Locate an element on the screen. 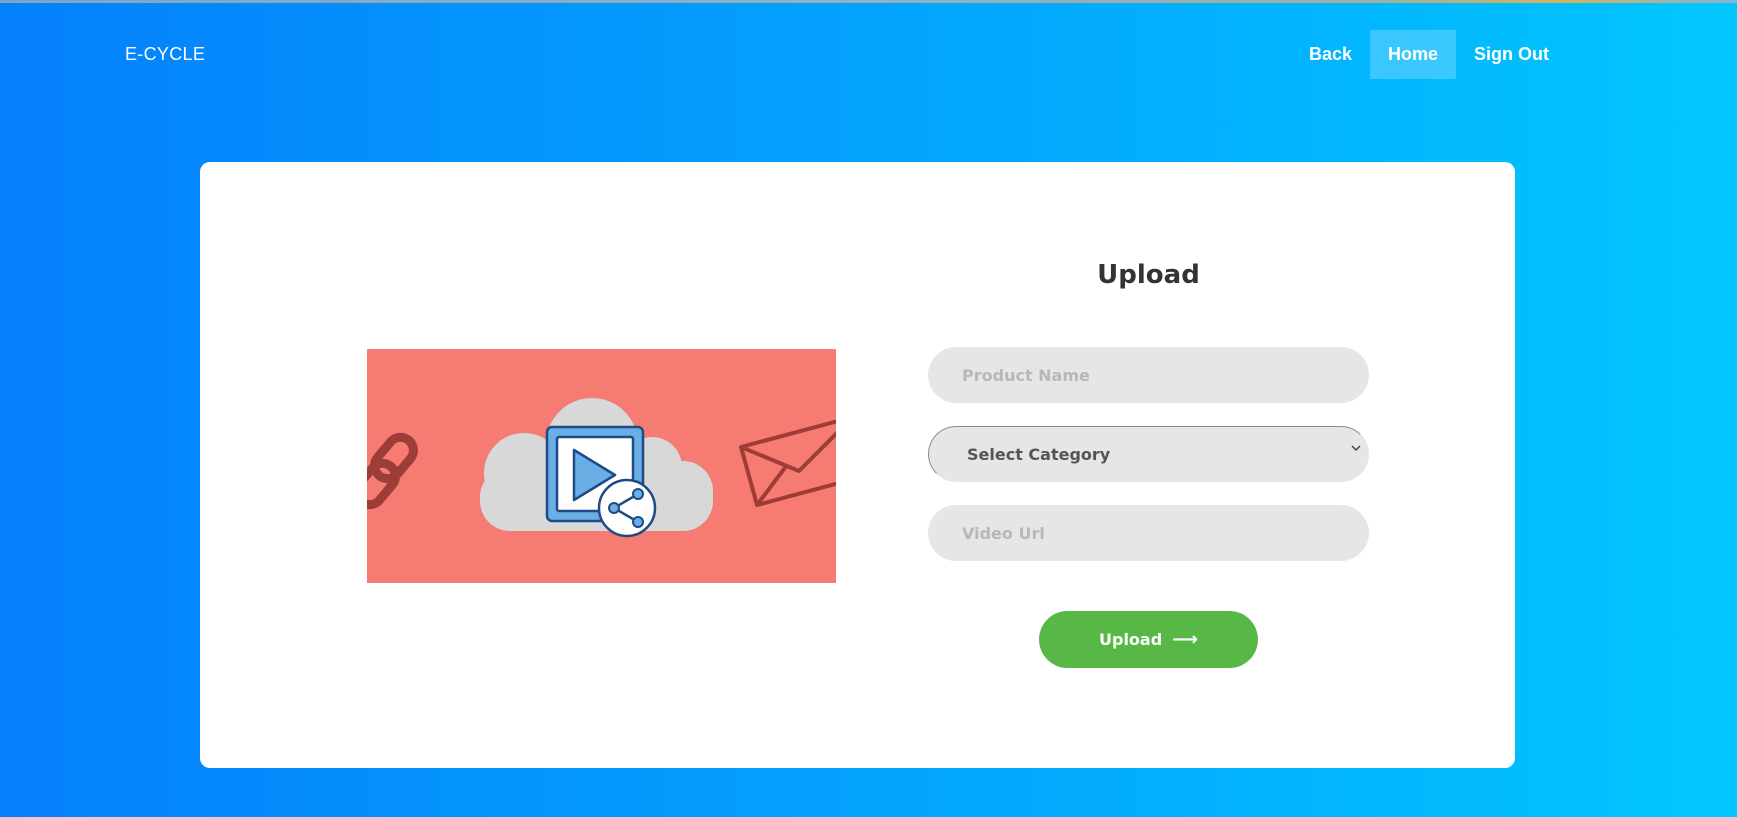 The height and width of the screenshot is (817, 1737). envelope-icon is located at coordinates (787, 463).